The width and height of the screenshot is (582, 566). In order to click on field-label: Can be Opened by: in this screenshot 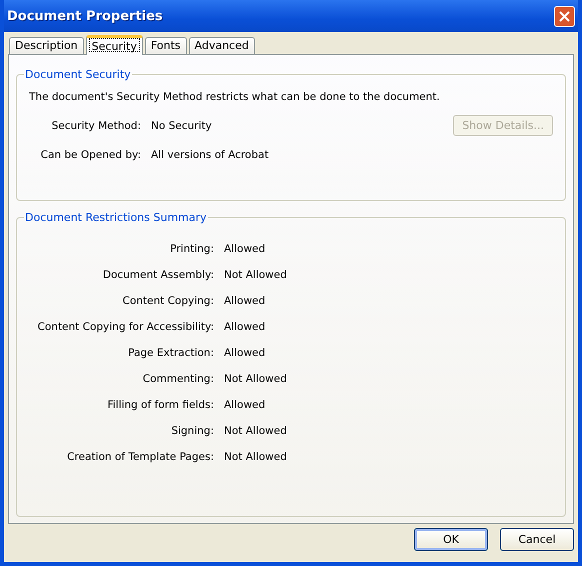, I will do `click(91, 154)`.